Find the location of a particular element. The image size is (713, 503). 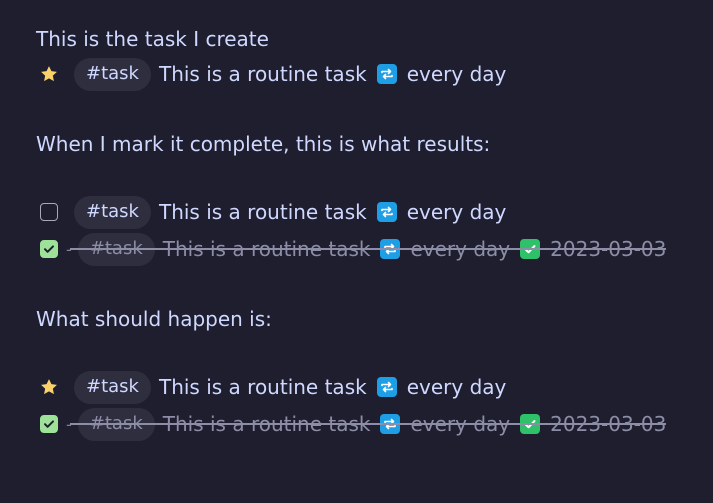

paragraph-intro: This is the task I create is located at coordinates (152, 39).